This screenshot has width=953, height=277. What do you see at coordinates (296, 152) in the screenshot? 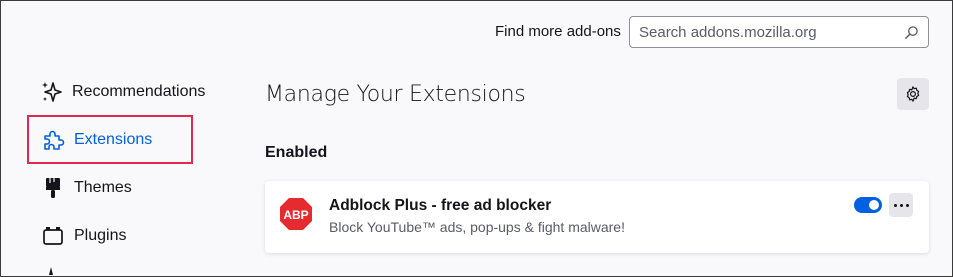
I see `enabled-section-title: Enabled` at bounding box center [296, 152].